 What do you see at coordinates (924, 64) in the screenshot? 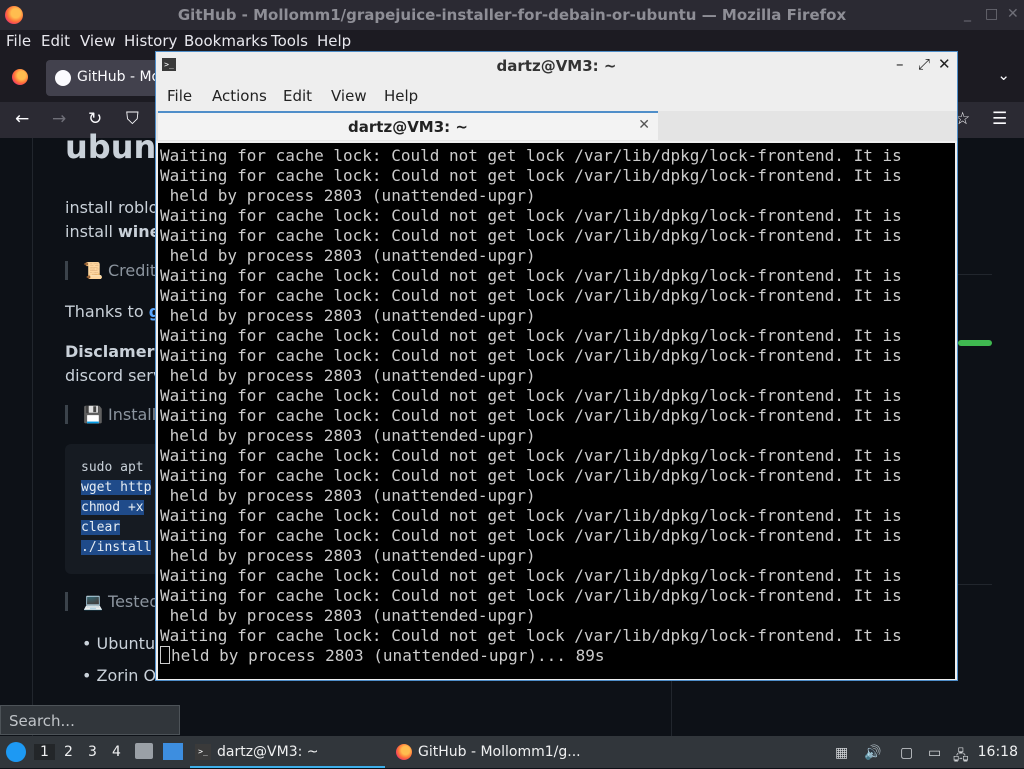
I see `maximize-icon: ⤢` at bounding box center [924, 64].